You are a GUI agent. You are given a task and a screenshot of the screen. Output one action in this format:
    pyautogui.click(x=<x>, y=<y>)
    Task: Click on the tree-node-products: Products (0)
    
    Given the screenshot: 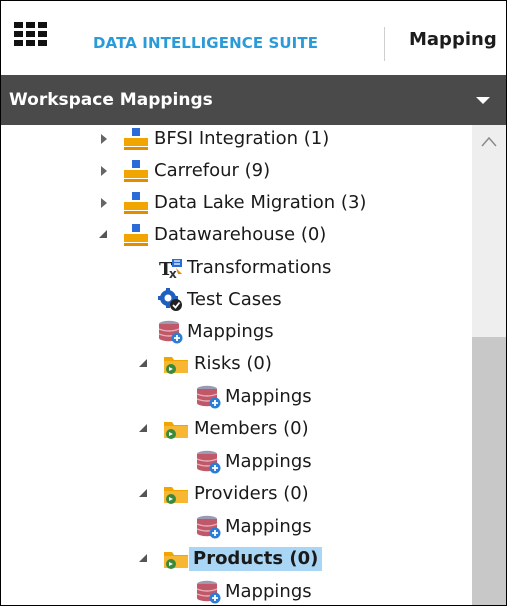 What is the action you would take?
    pyautogui.click(x=230, y=559)
    